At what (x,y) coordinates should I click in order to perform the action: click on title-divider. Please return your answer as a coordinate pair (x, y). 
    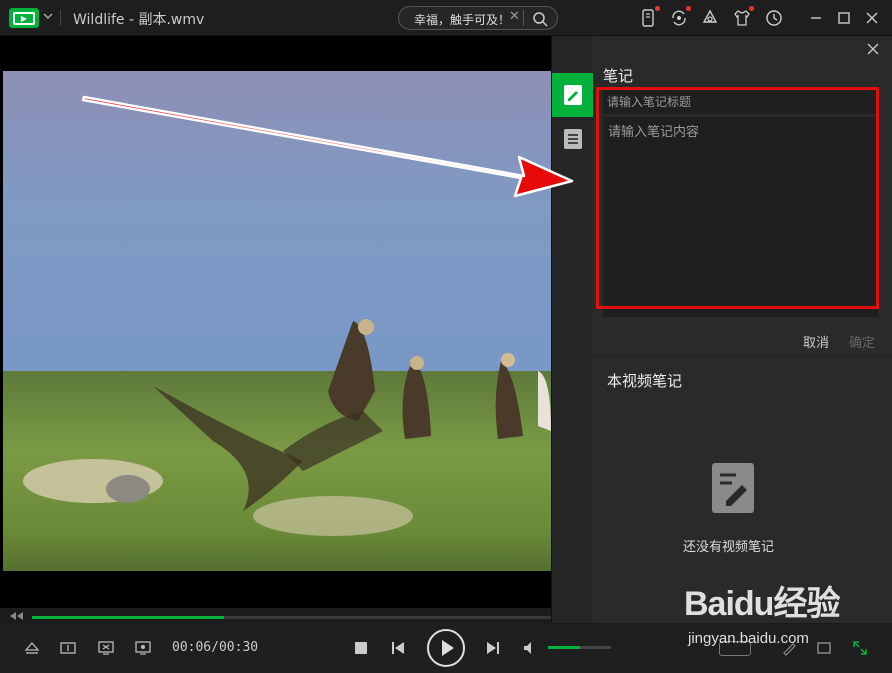
    Looking at the image, I should click on (60, 18).